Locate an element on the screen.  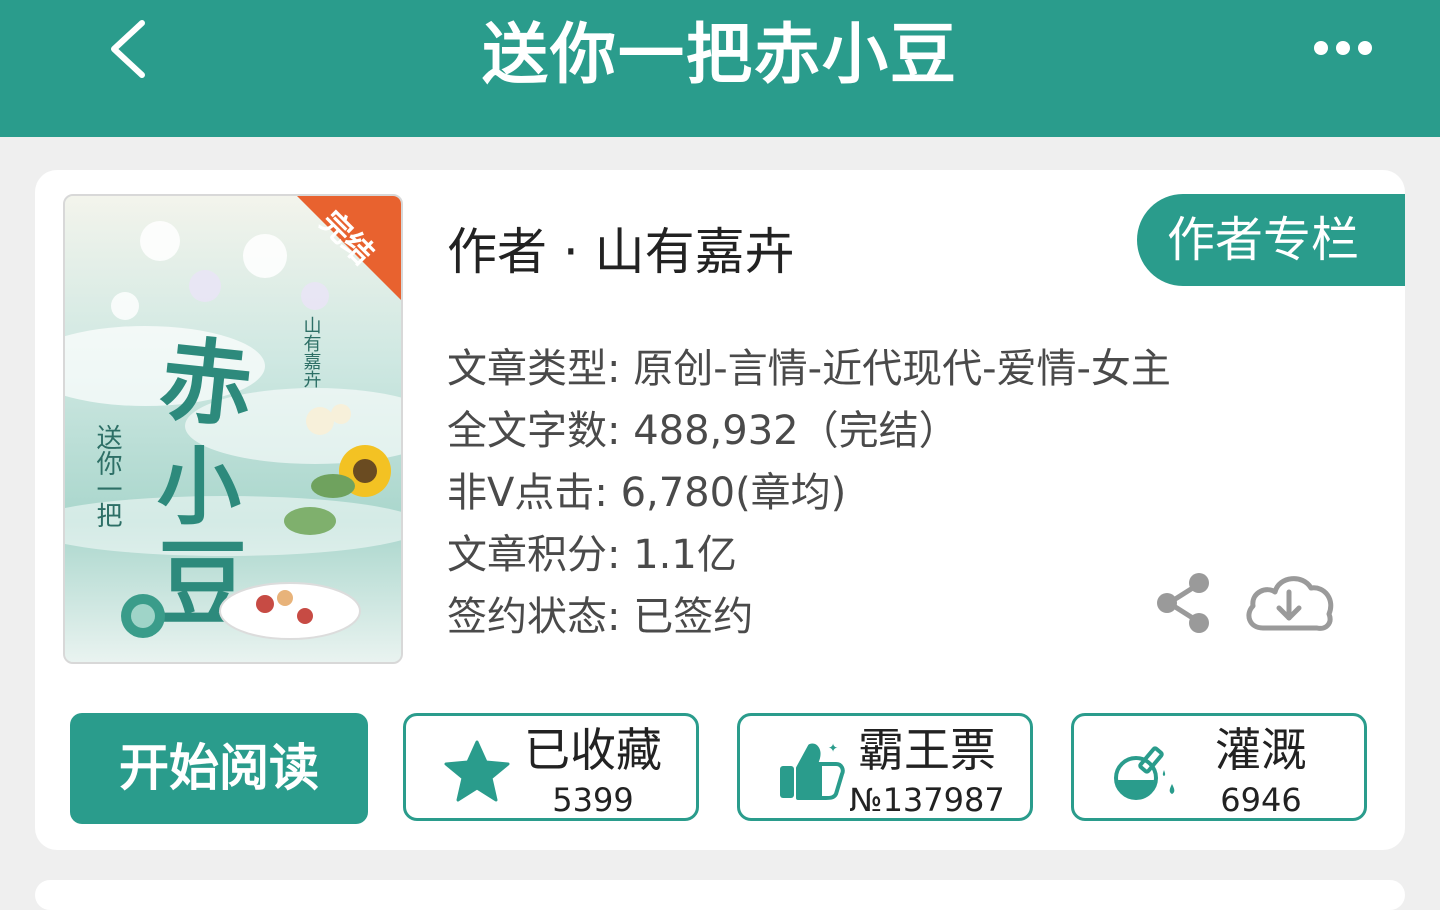
meta-label: 全文字数: is located at coordinates (540, 431).